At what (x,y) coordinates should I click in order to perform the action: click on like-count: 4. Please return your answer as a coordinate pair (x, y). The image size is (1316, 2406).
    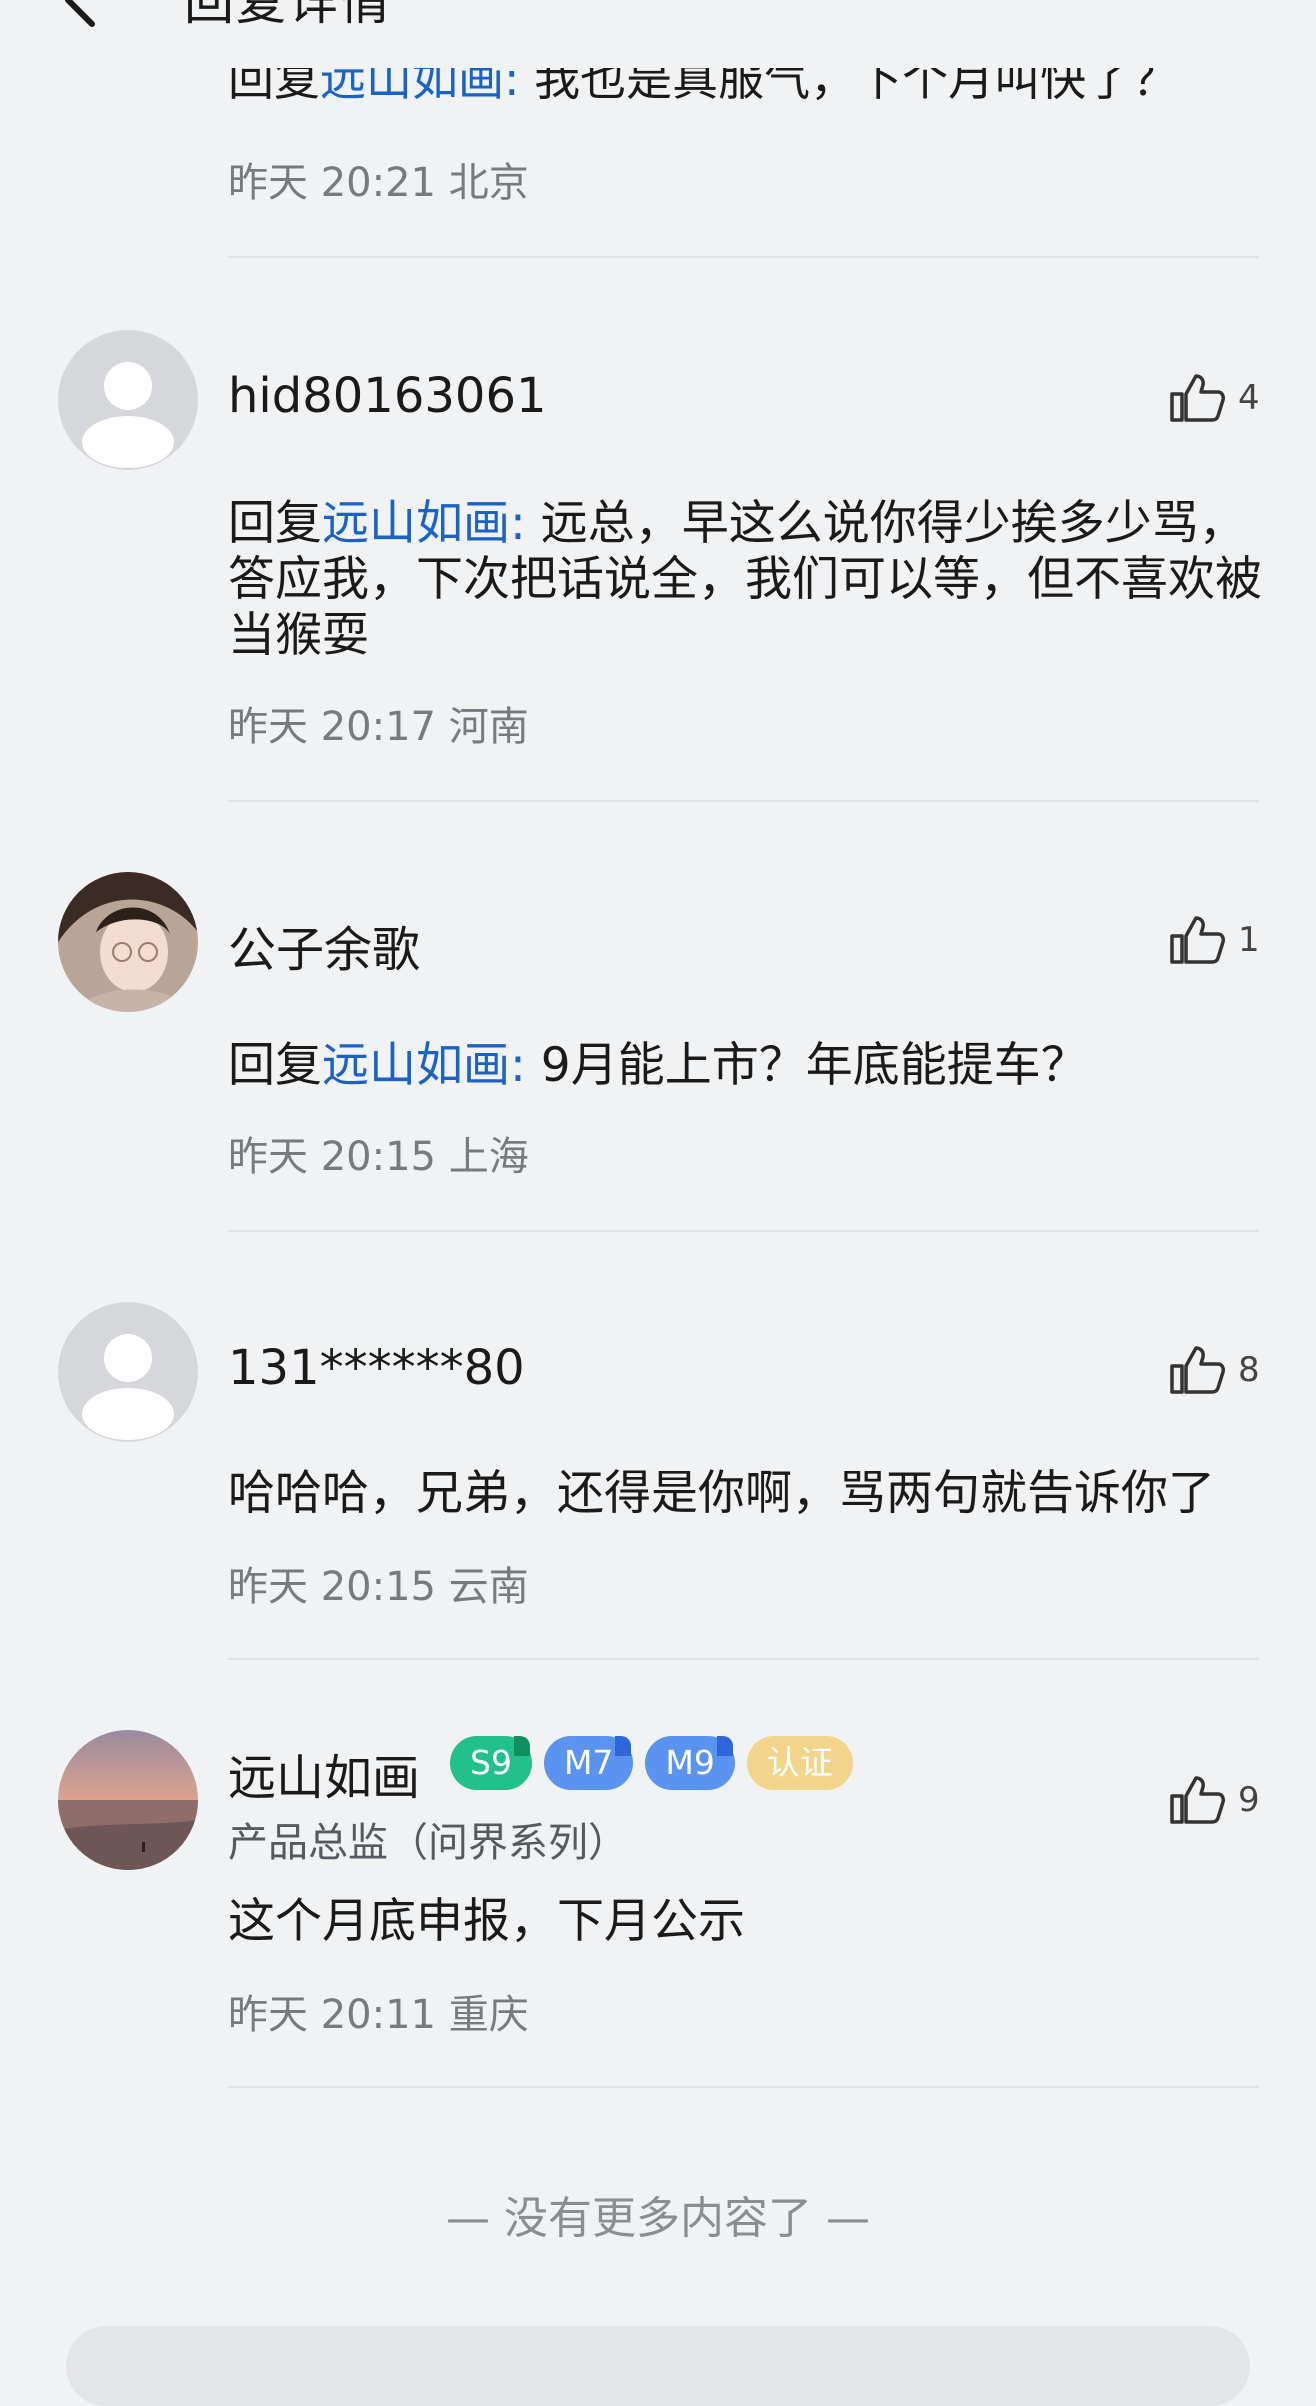
    Looking at the image, I should click on (1249, 398).